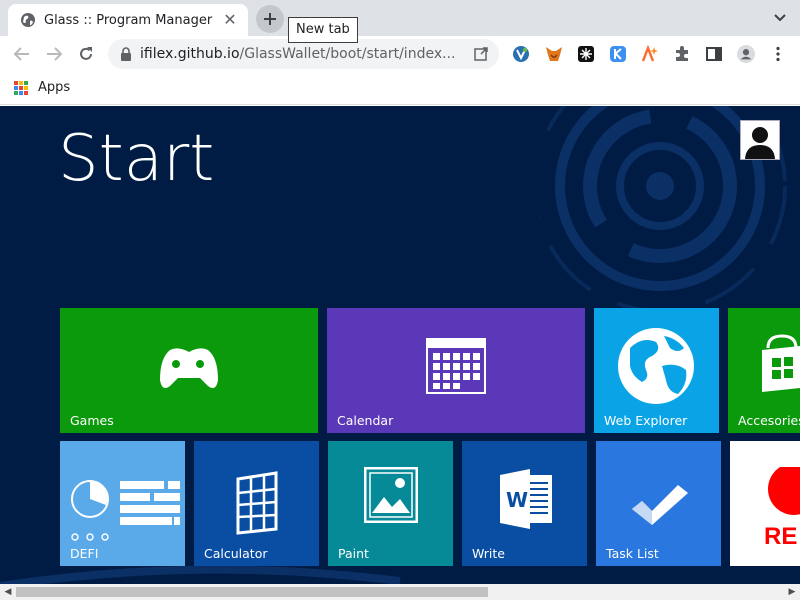  Describe the element at coordinates (778, 54) in the screenshot. I see `more-menu-icon` at that location.